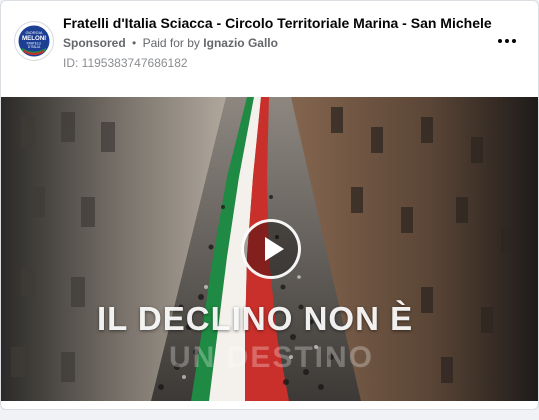  Describe the element at coordinates (272, 357) in the screenshot. I see `video-overlay-subline: UN DESTINO` at that location.